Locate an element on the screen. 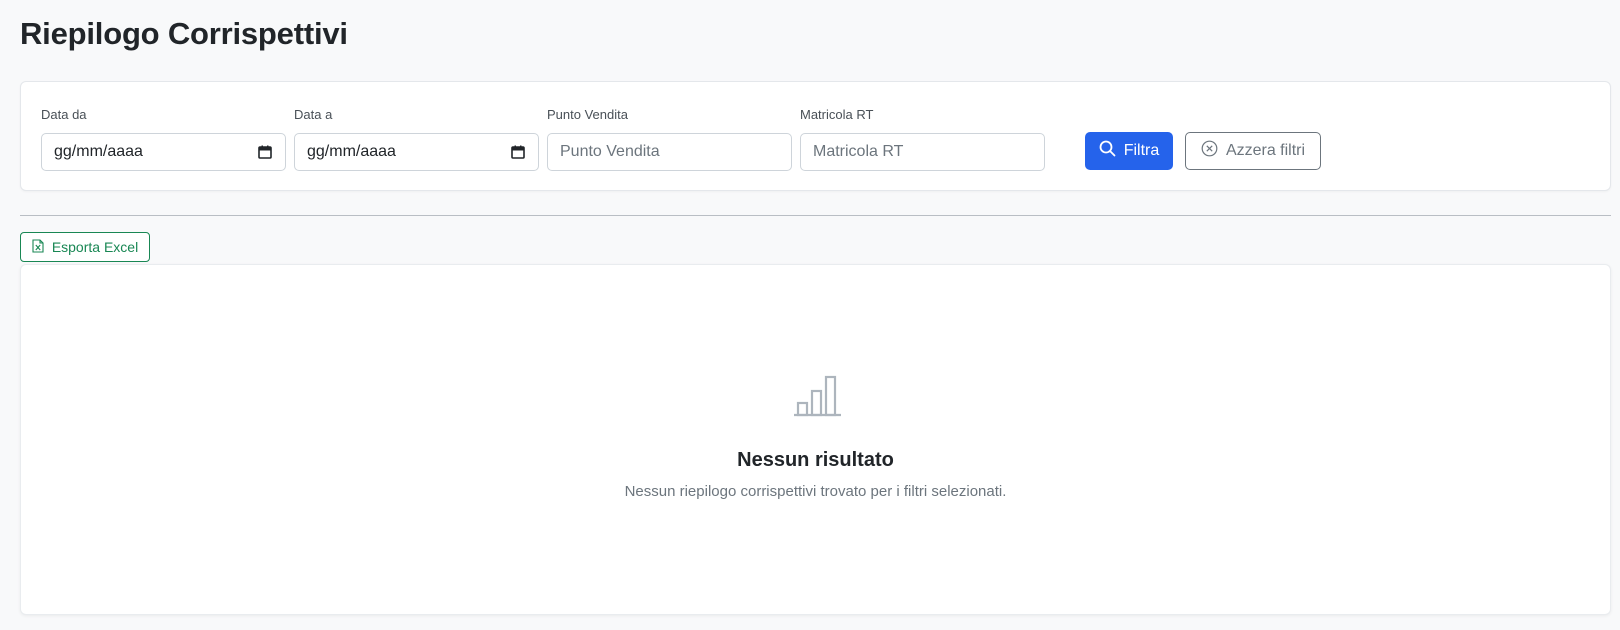  search-icon is located at coordinates (1107, 151).